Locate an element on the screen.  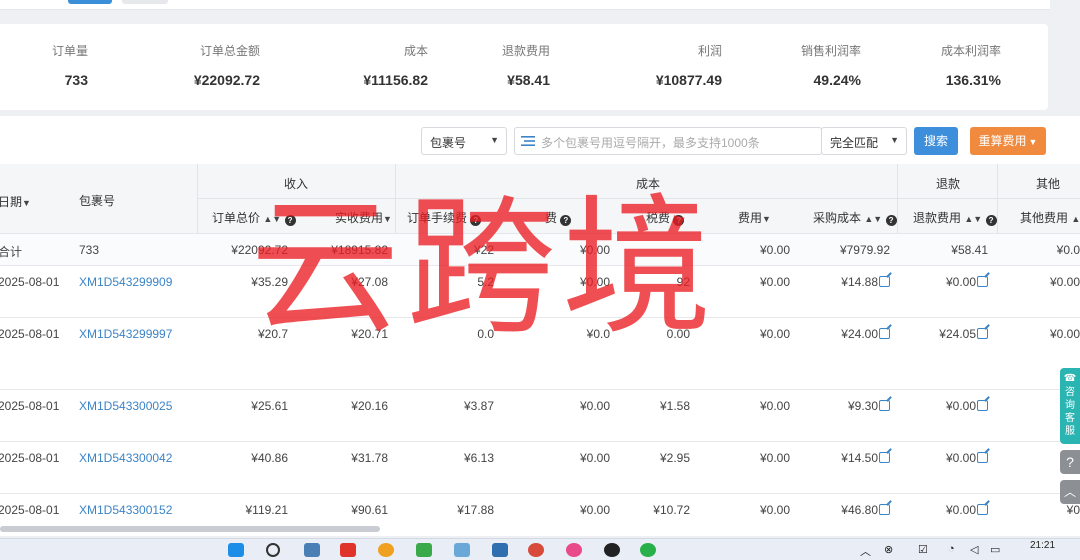
qq-icon is located at coordinates (612, 550).